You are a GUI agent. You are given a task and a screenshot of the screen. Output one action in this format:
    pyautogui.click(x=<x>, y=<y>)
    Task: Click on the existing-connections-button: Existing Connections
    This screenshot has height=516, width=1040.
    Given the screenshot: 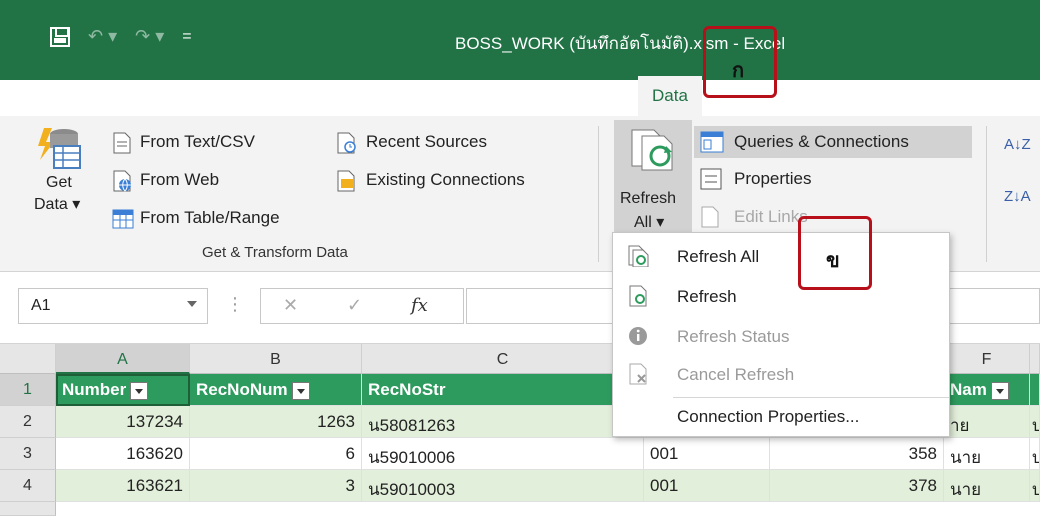 What is the action you would take?
    pyautogui.click(x=461, y=181)
    